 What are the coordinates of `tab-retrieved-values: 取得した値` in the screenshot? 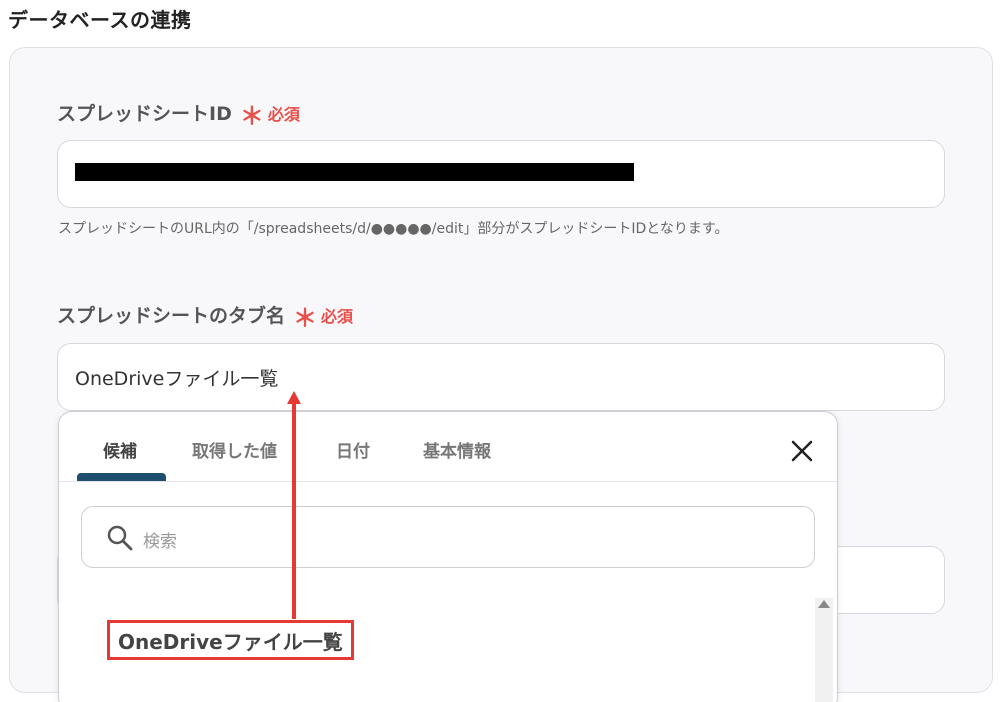 It's located at (234, 449).